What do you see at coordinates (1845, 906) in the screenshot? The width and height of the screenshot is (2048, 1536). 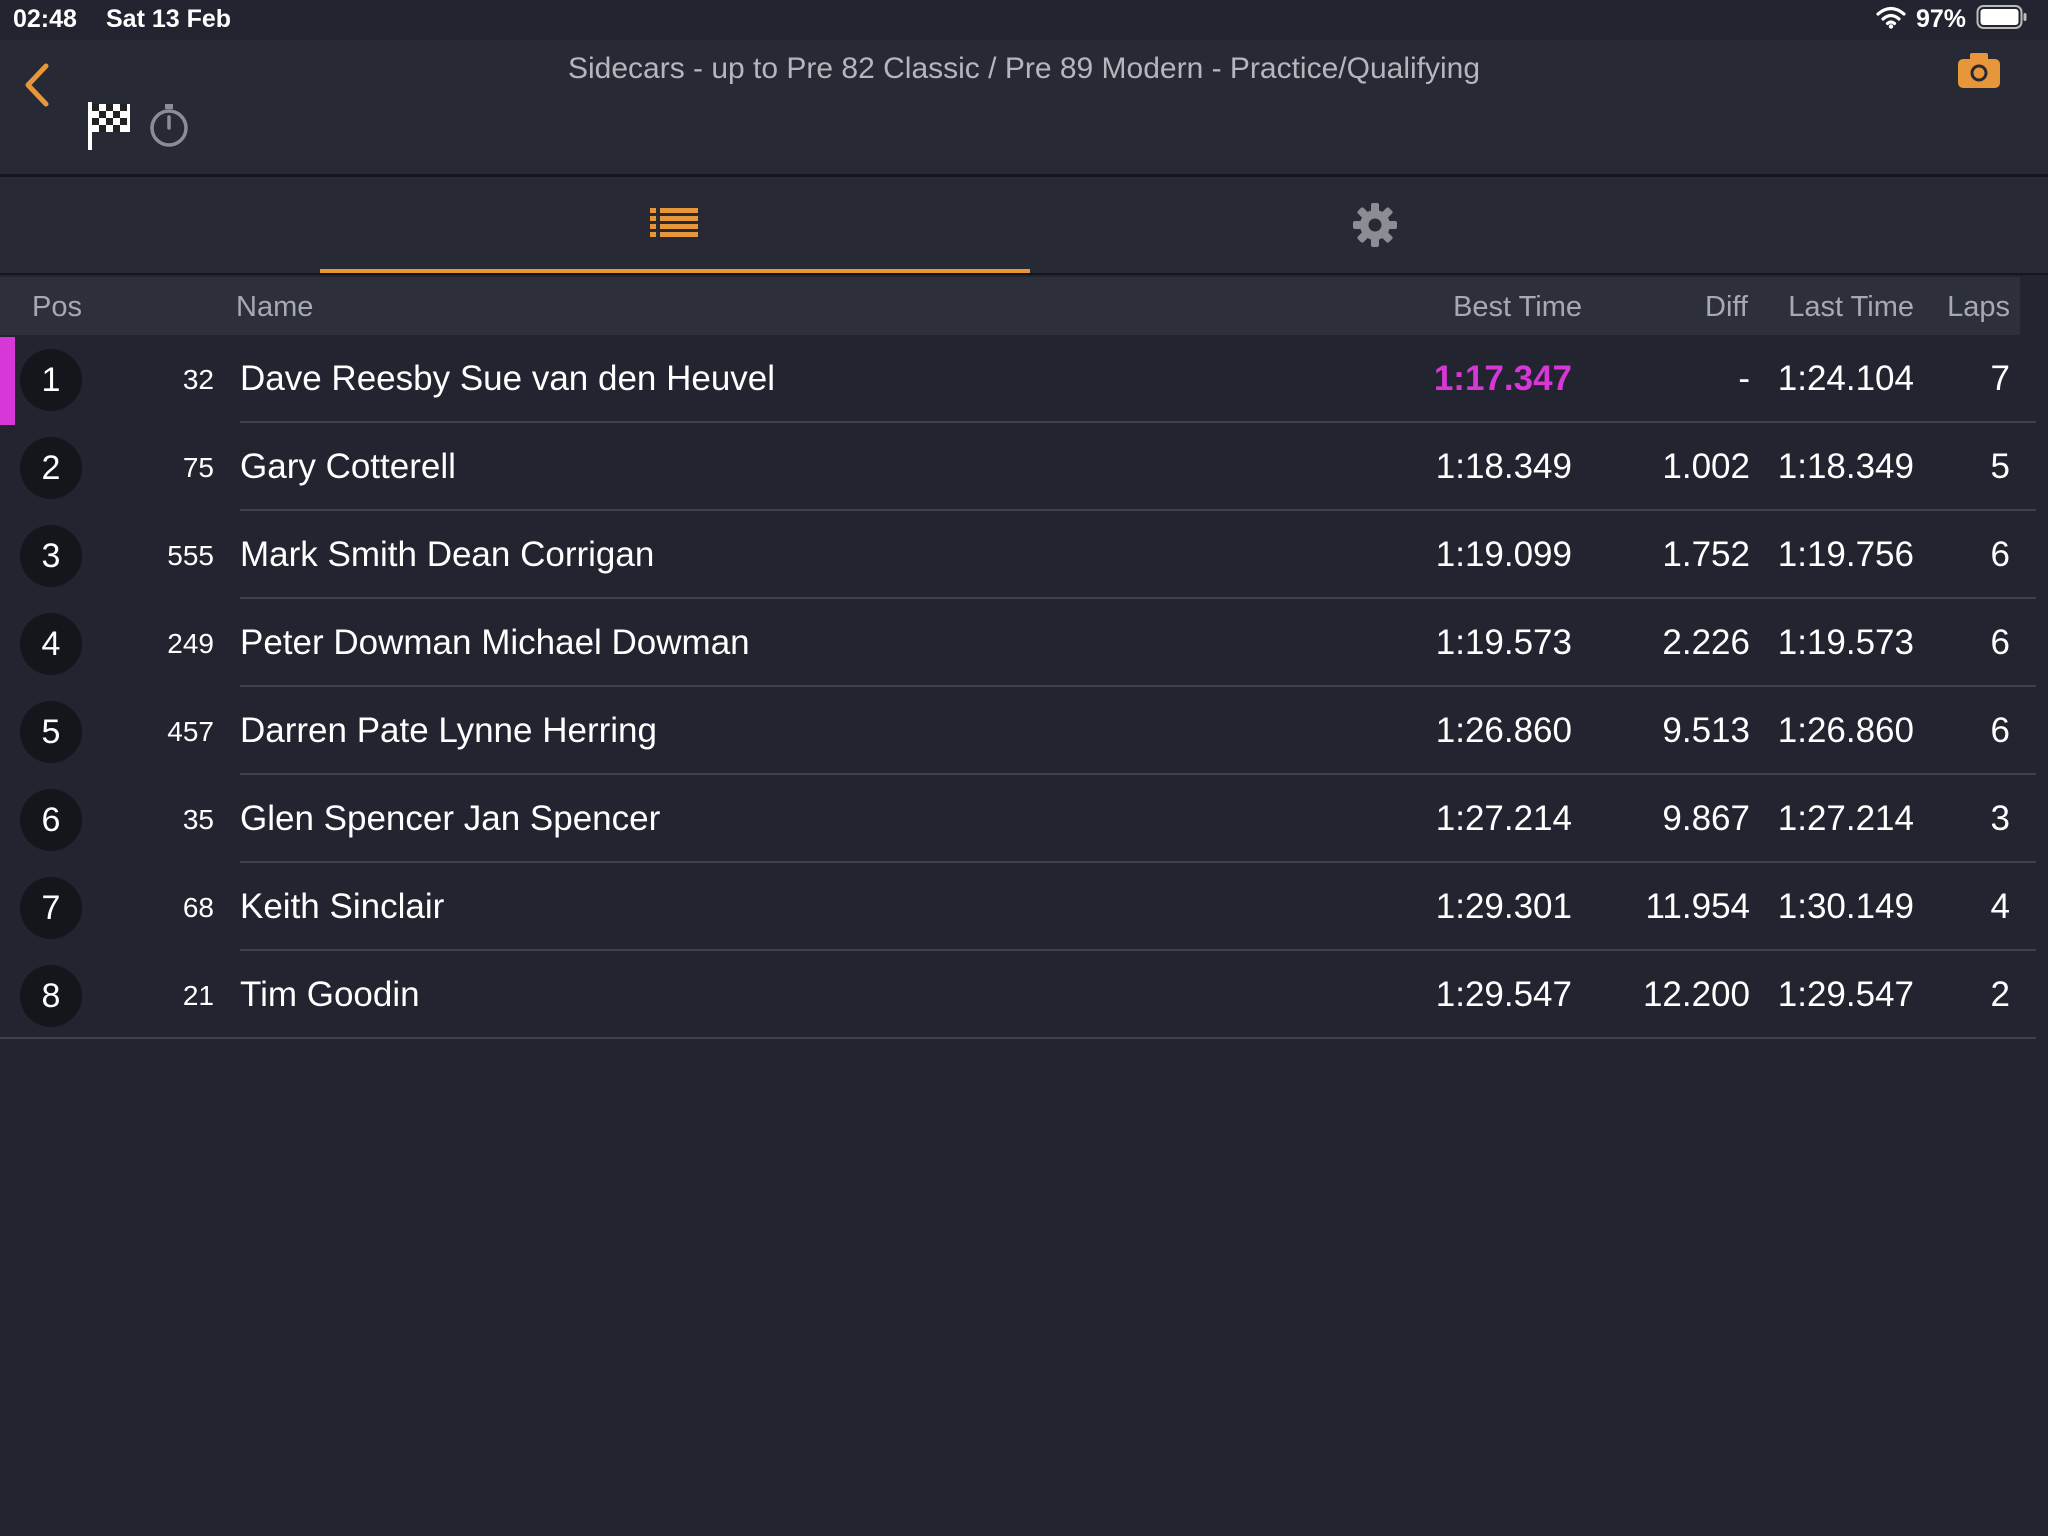 I see `last-time: 1:30.149` at bounding box center [1845, 906].